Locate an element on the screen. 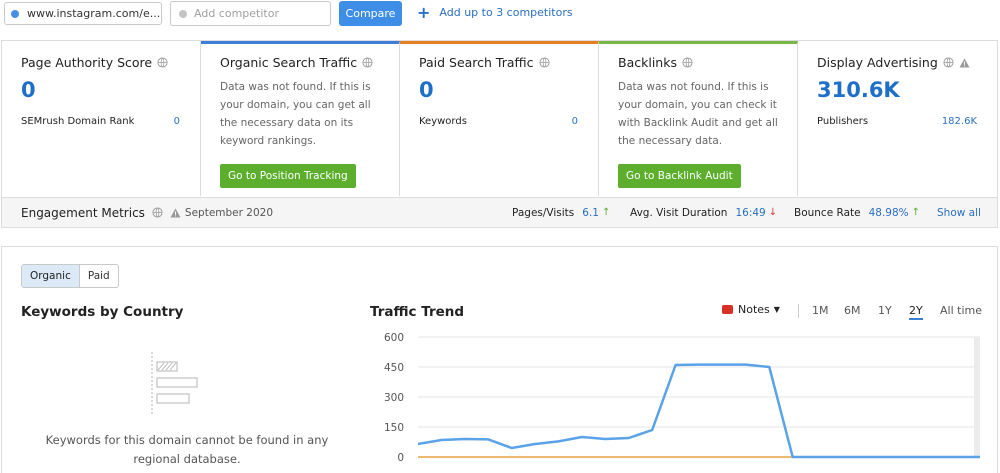 The width and height of the screenshot is (1000, 473). chart-range-edge is located at coordinates (977, 397).